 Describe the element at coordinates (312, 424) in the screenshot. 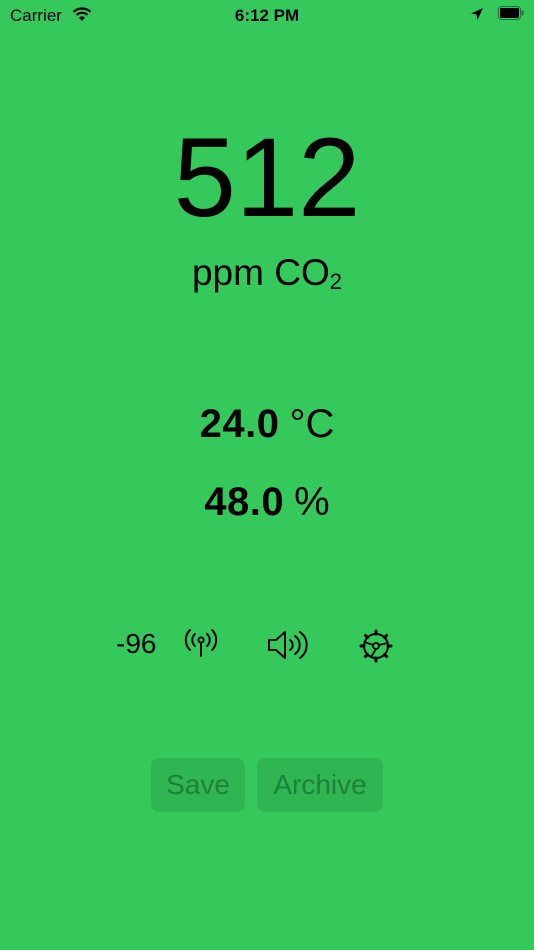

I see `temperature-unit: °C` at that location.